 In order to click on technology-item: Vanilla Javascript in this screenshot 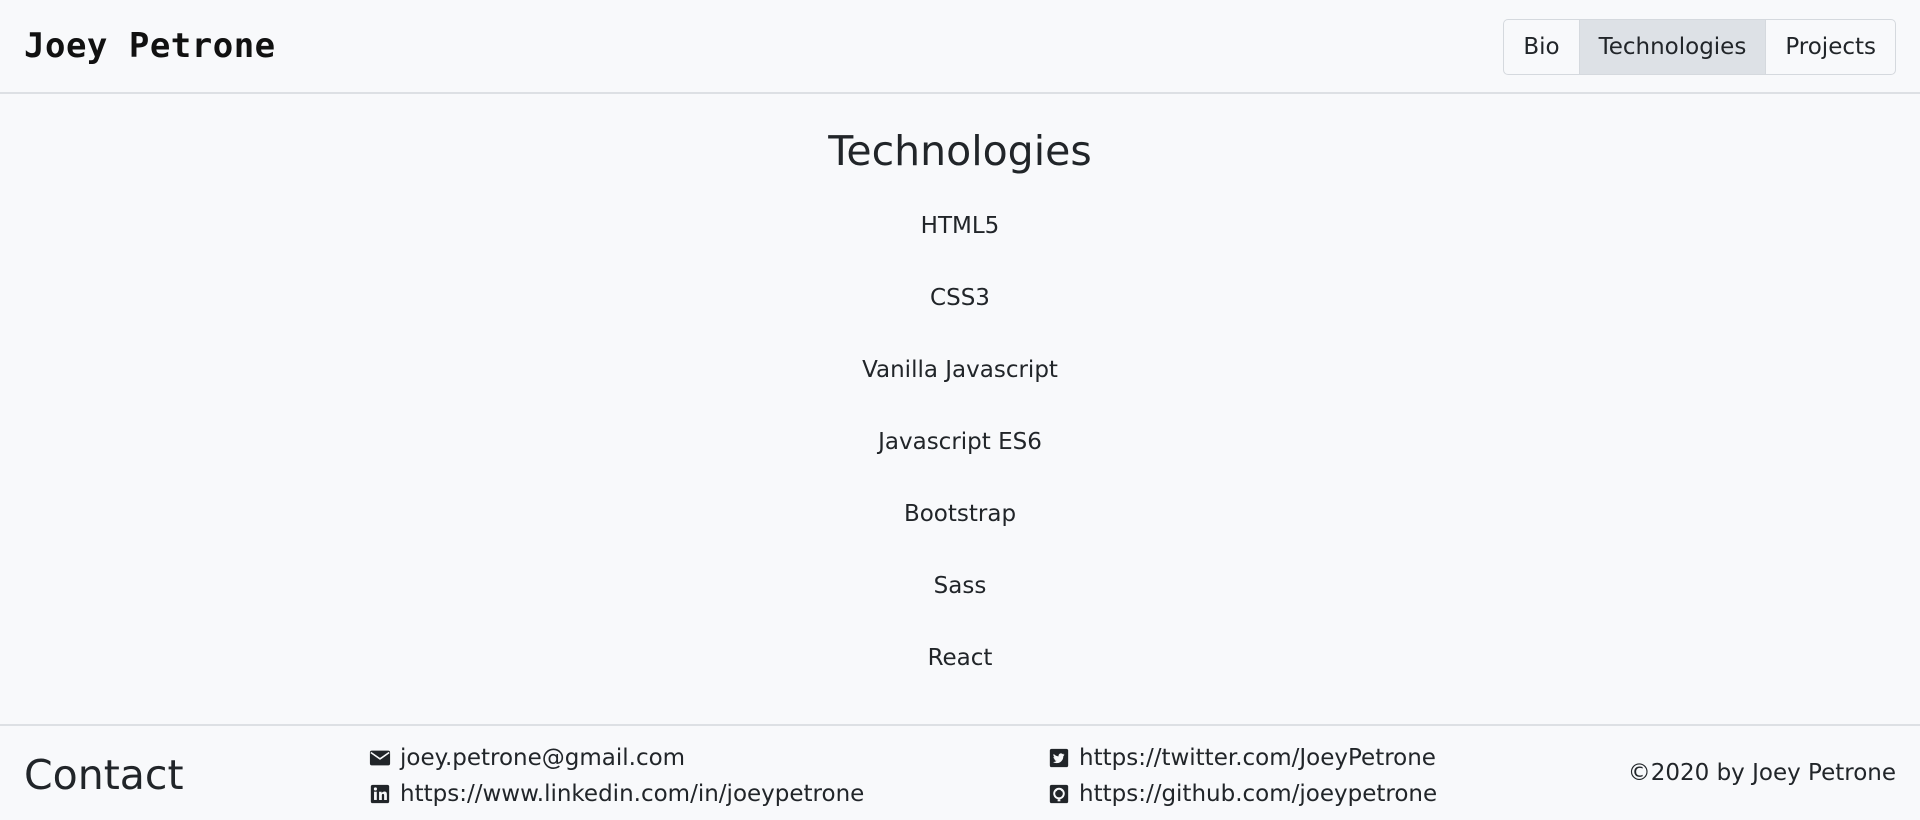, I will do `click(960, 370)`.